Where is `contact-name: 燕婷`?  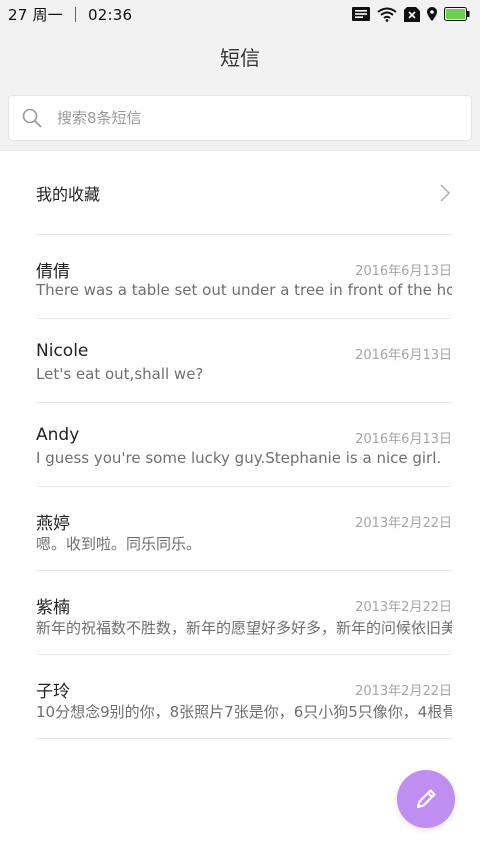 contact-name: 燕婷 is located at coordinates (53, 524).